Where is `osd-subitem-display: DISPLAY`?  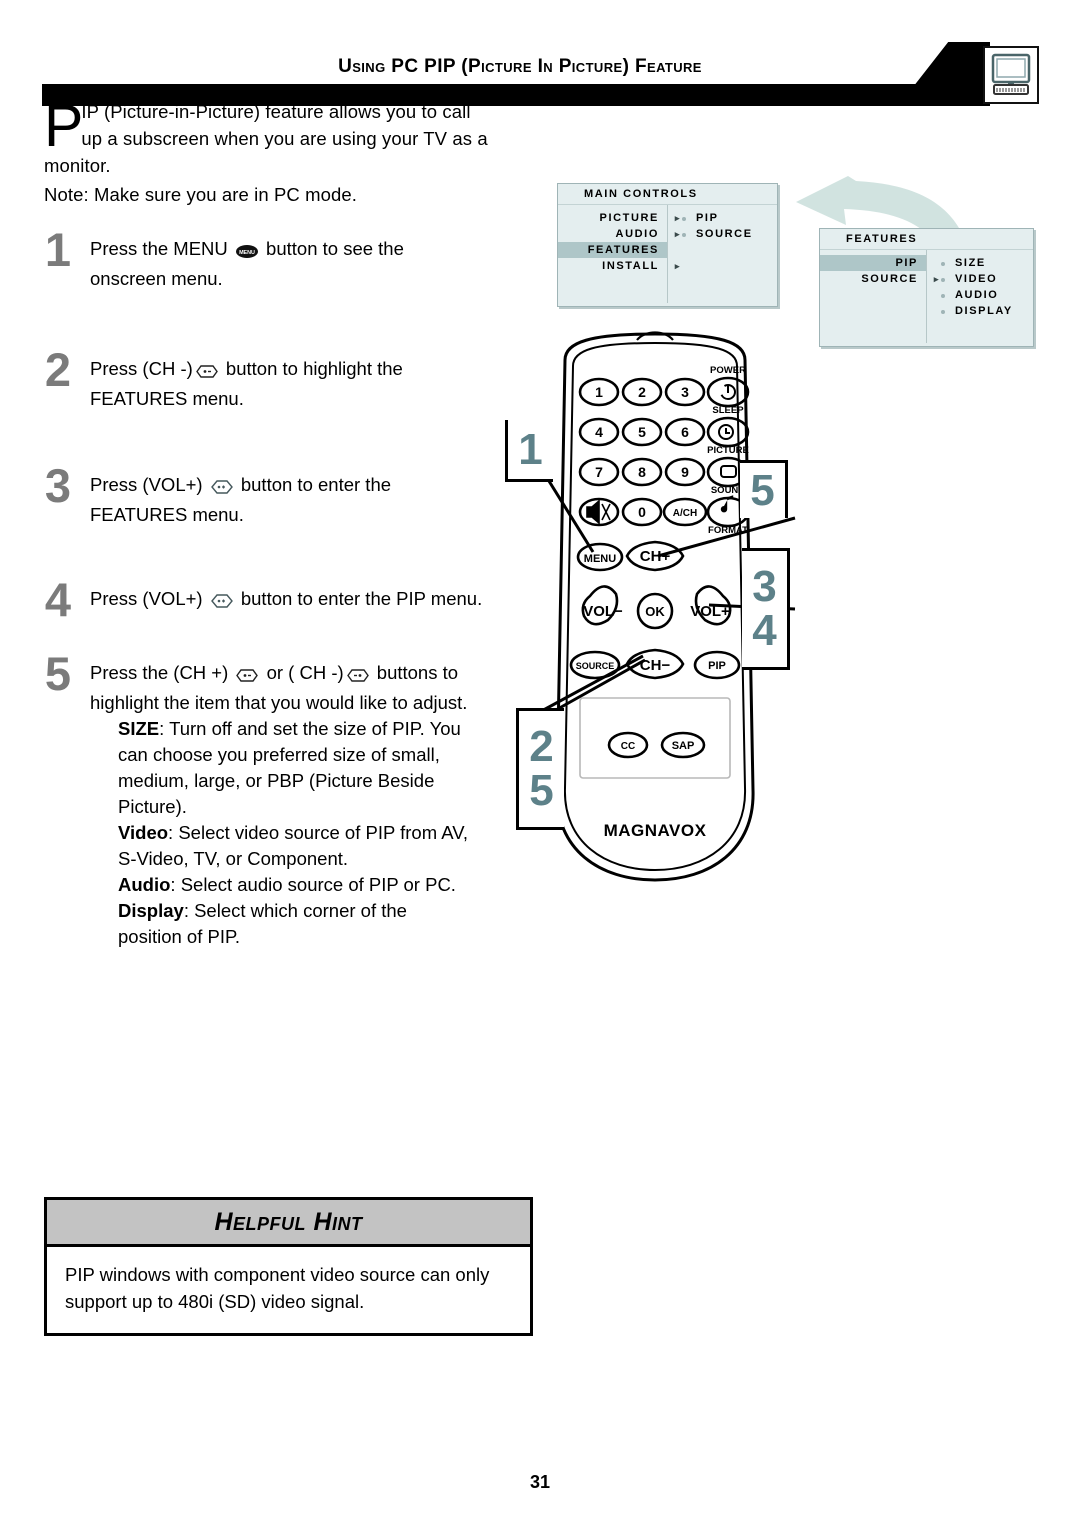
osd-subitem-display: DISPLAY is located at coordinates (980, 311).